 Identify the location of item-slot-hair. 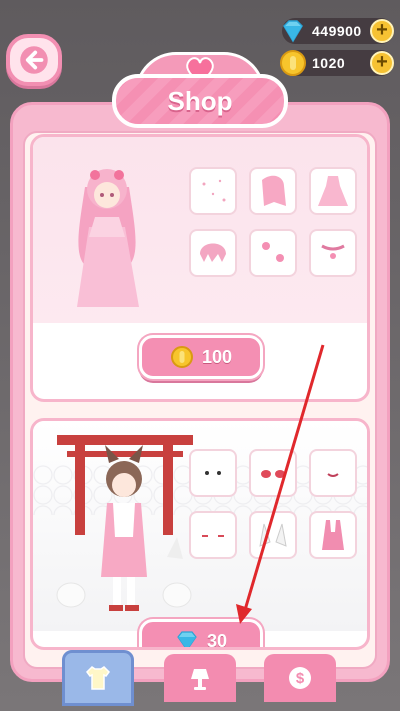
(273, 191).